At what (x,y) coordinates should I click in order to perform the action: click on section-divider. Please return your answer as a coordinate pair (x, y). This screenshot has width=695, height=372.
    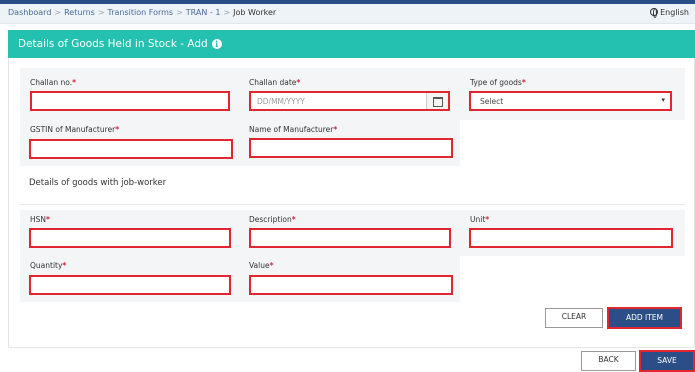
    Looking at the image, I should click on (352, 204).